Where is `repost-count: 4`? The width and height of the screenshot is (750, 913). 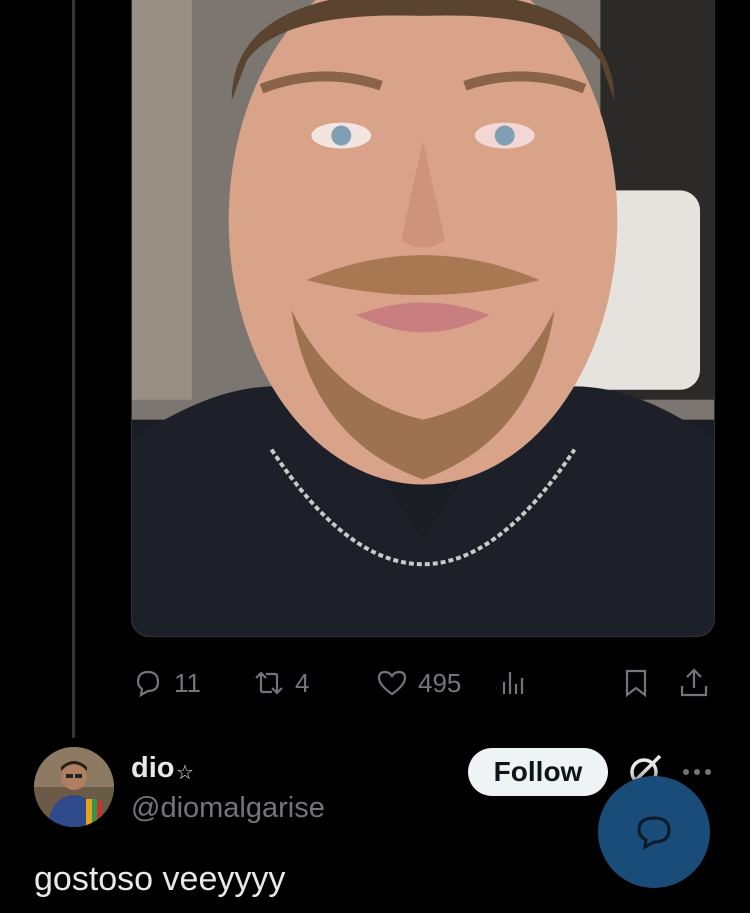 repost-count: 4 is located at coordinates (302, 682).